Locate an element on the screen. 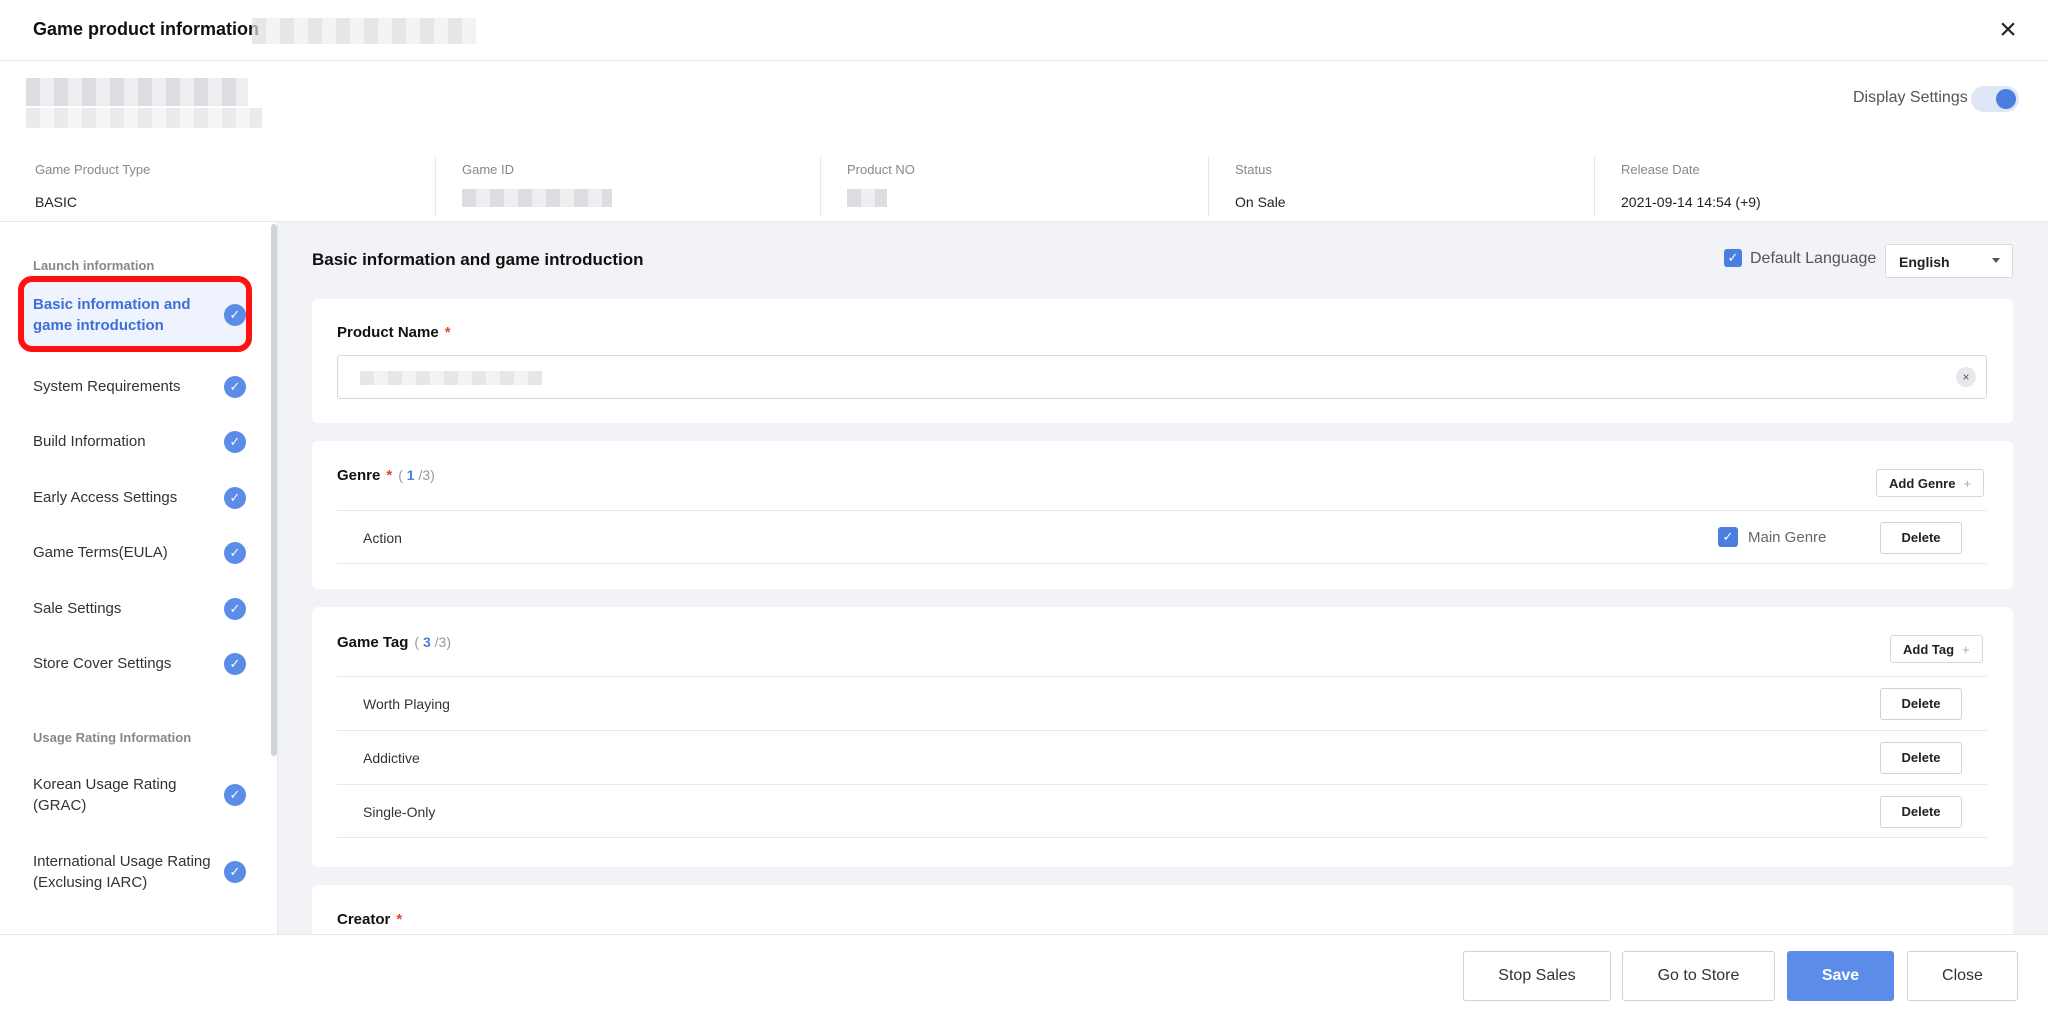  info-label: Game ID is located at coordinates (488, 169).